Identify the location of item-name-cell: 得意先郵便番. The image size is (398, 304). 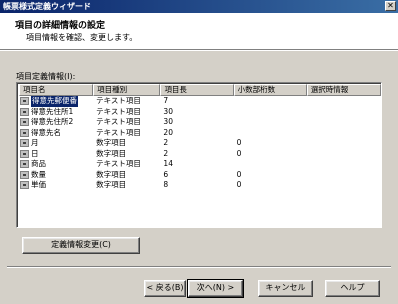
(56, 101).